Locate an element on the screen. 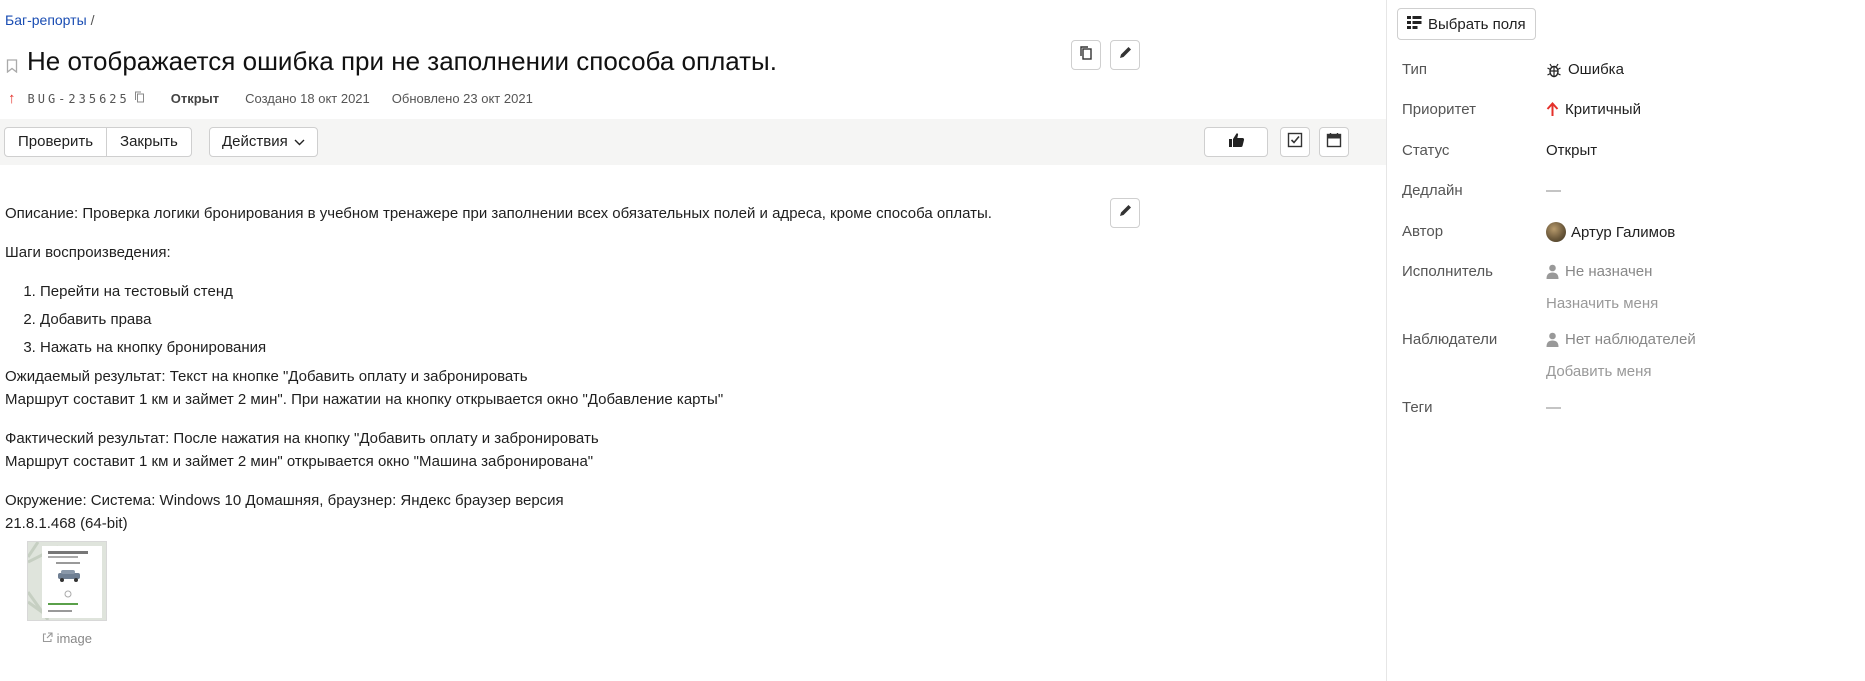  add-me-link: Добавить меня is located at coordinates (1599, 371).